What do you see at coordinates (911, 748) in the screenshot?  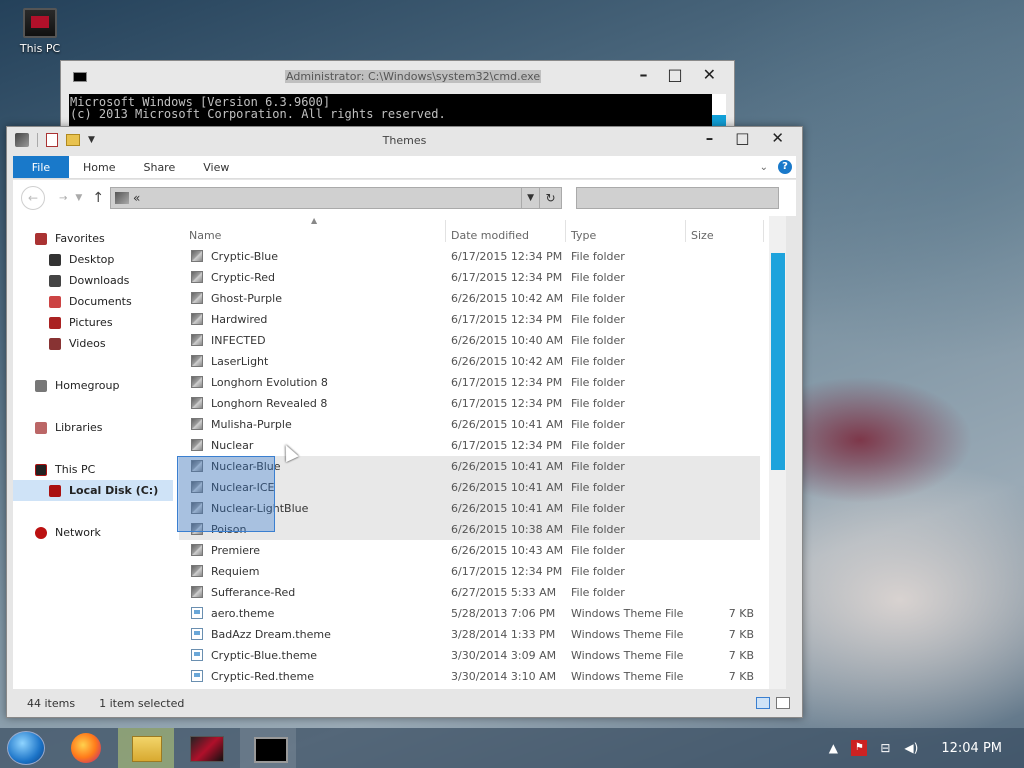 I see `volume-icon: ◀)` at bounding box center [911, 748].